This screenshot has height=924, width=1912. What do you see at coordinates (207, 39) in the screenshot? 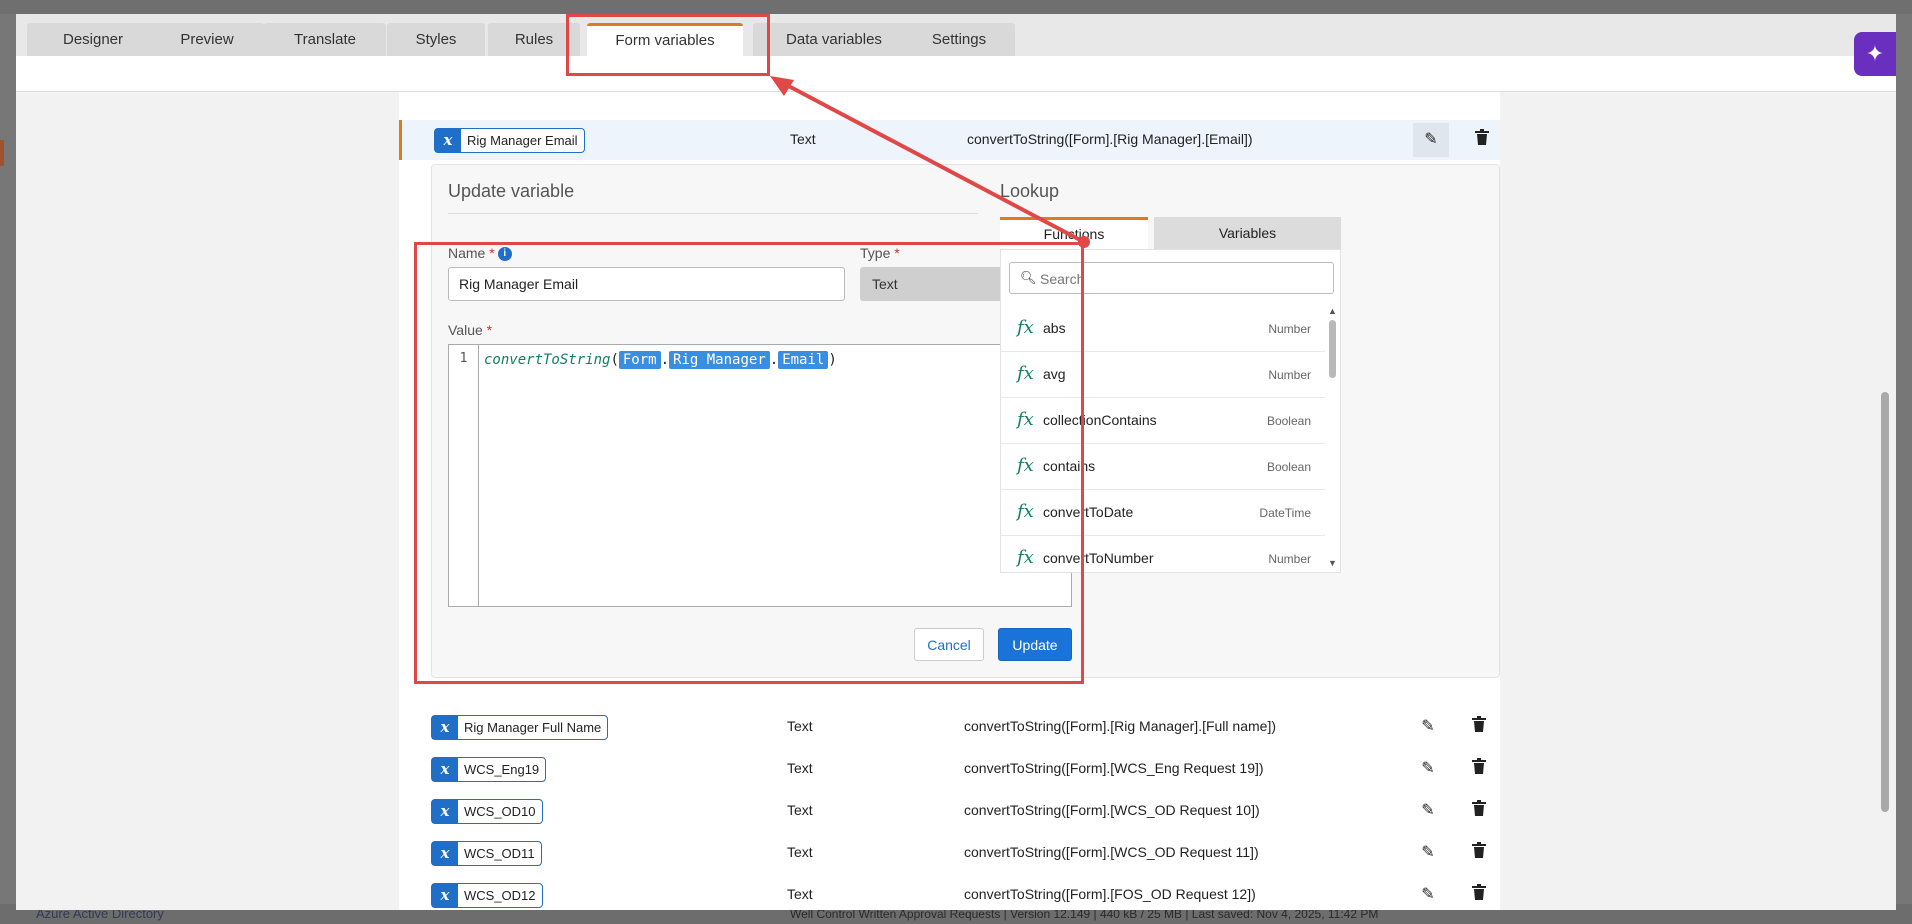
I see `tab-preview: Preview` at bounding box center [207, 39].